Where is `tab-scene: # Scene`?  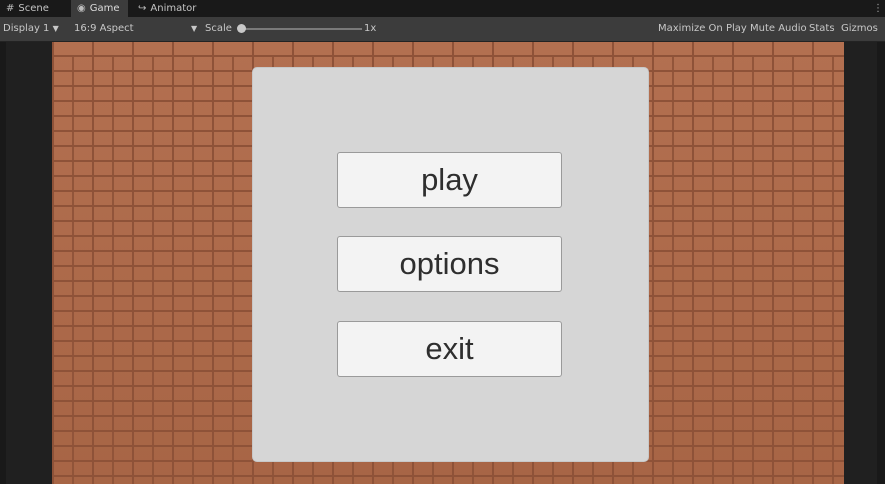
tab-scene: # Scene is located at coordinates (28, 8).